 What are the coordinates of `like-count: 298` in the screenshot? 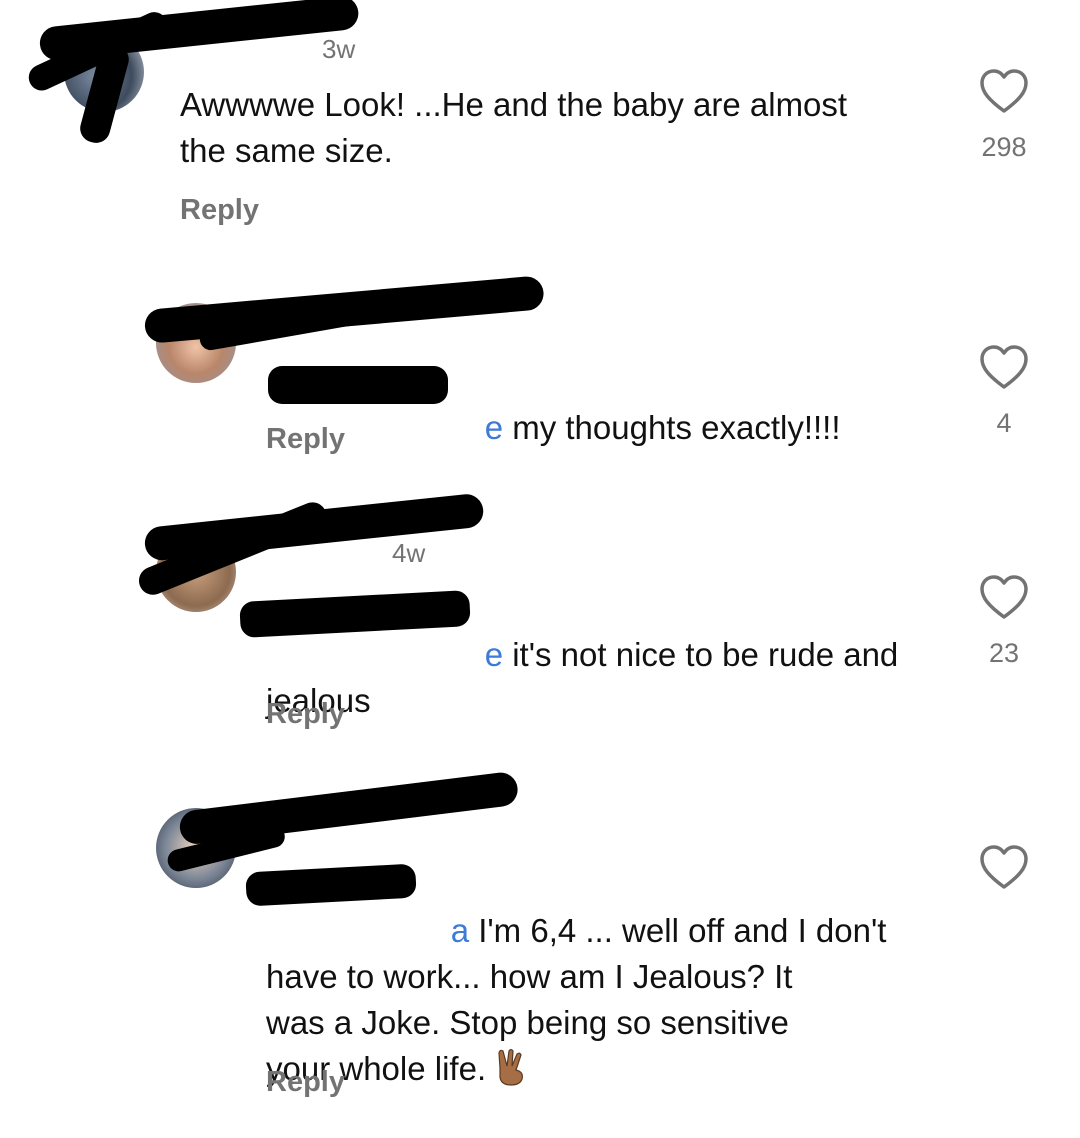 It's located at (1004, 147).